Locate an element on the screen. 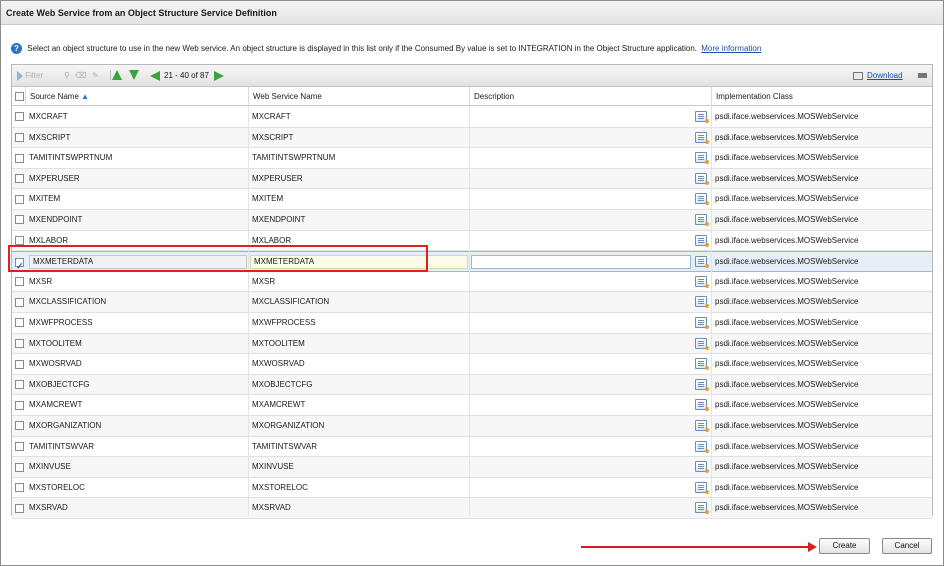 Image resolution: width=944 pixels, height=566 pixels. description-field is located at coordinates (581, 262).